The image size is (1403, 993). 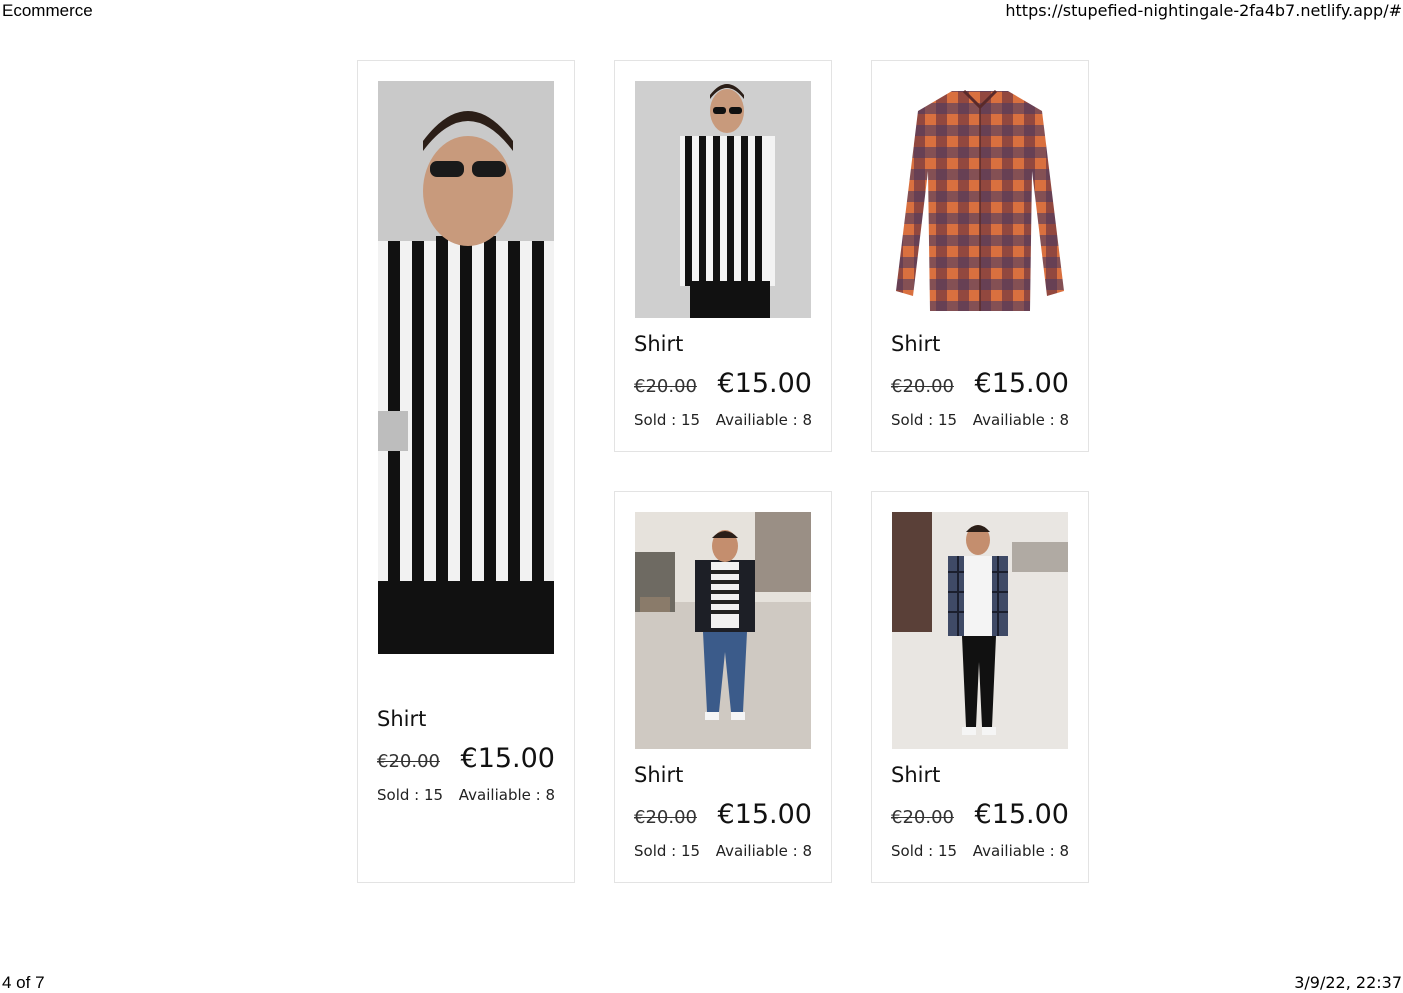 What do you see at coordinates (47, 10) in the screenshot?
I see `print-header-title: Ecommerce` at bounding box center [47, 10].